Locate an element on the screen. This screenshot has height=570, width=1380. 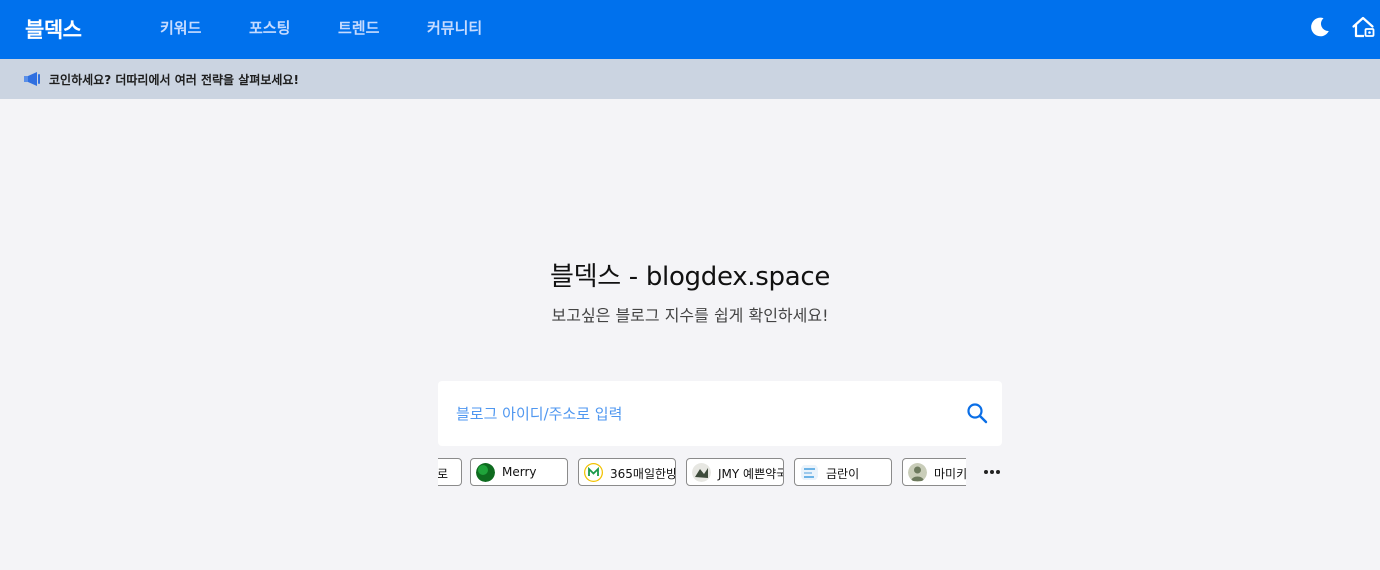
chip-label: JMY 예쁜약국 is located at coordinates (751, 474).